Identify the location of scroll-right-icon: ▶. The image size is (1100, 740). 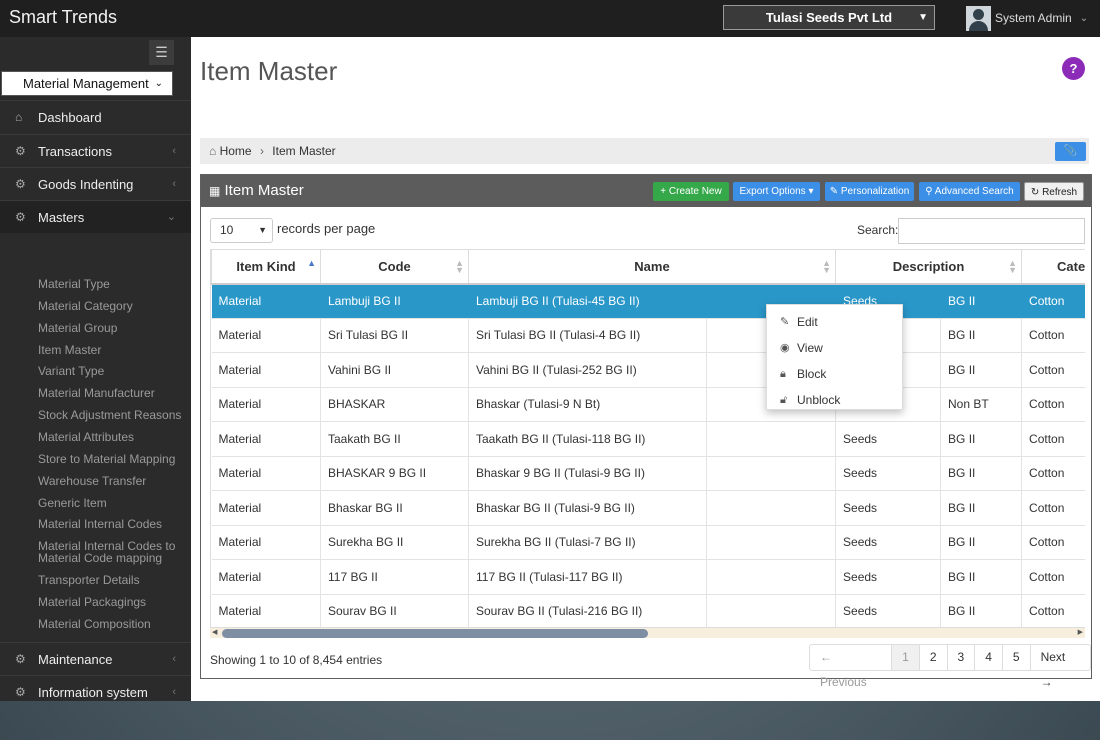
(1080, 632).